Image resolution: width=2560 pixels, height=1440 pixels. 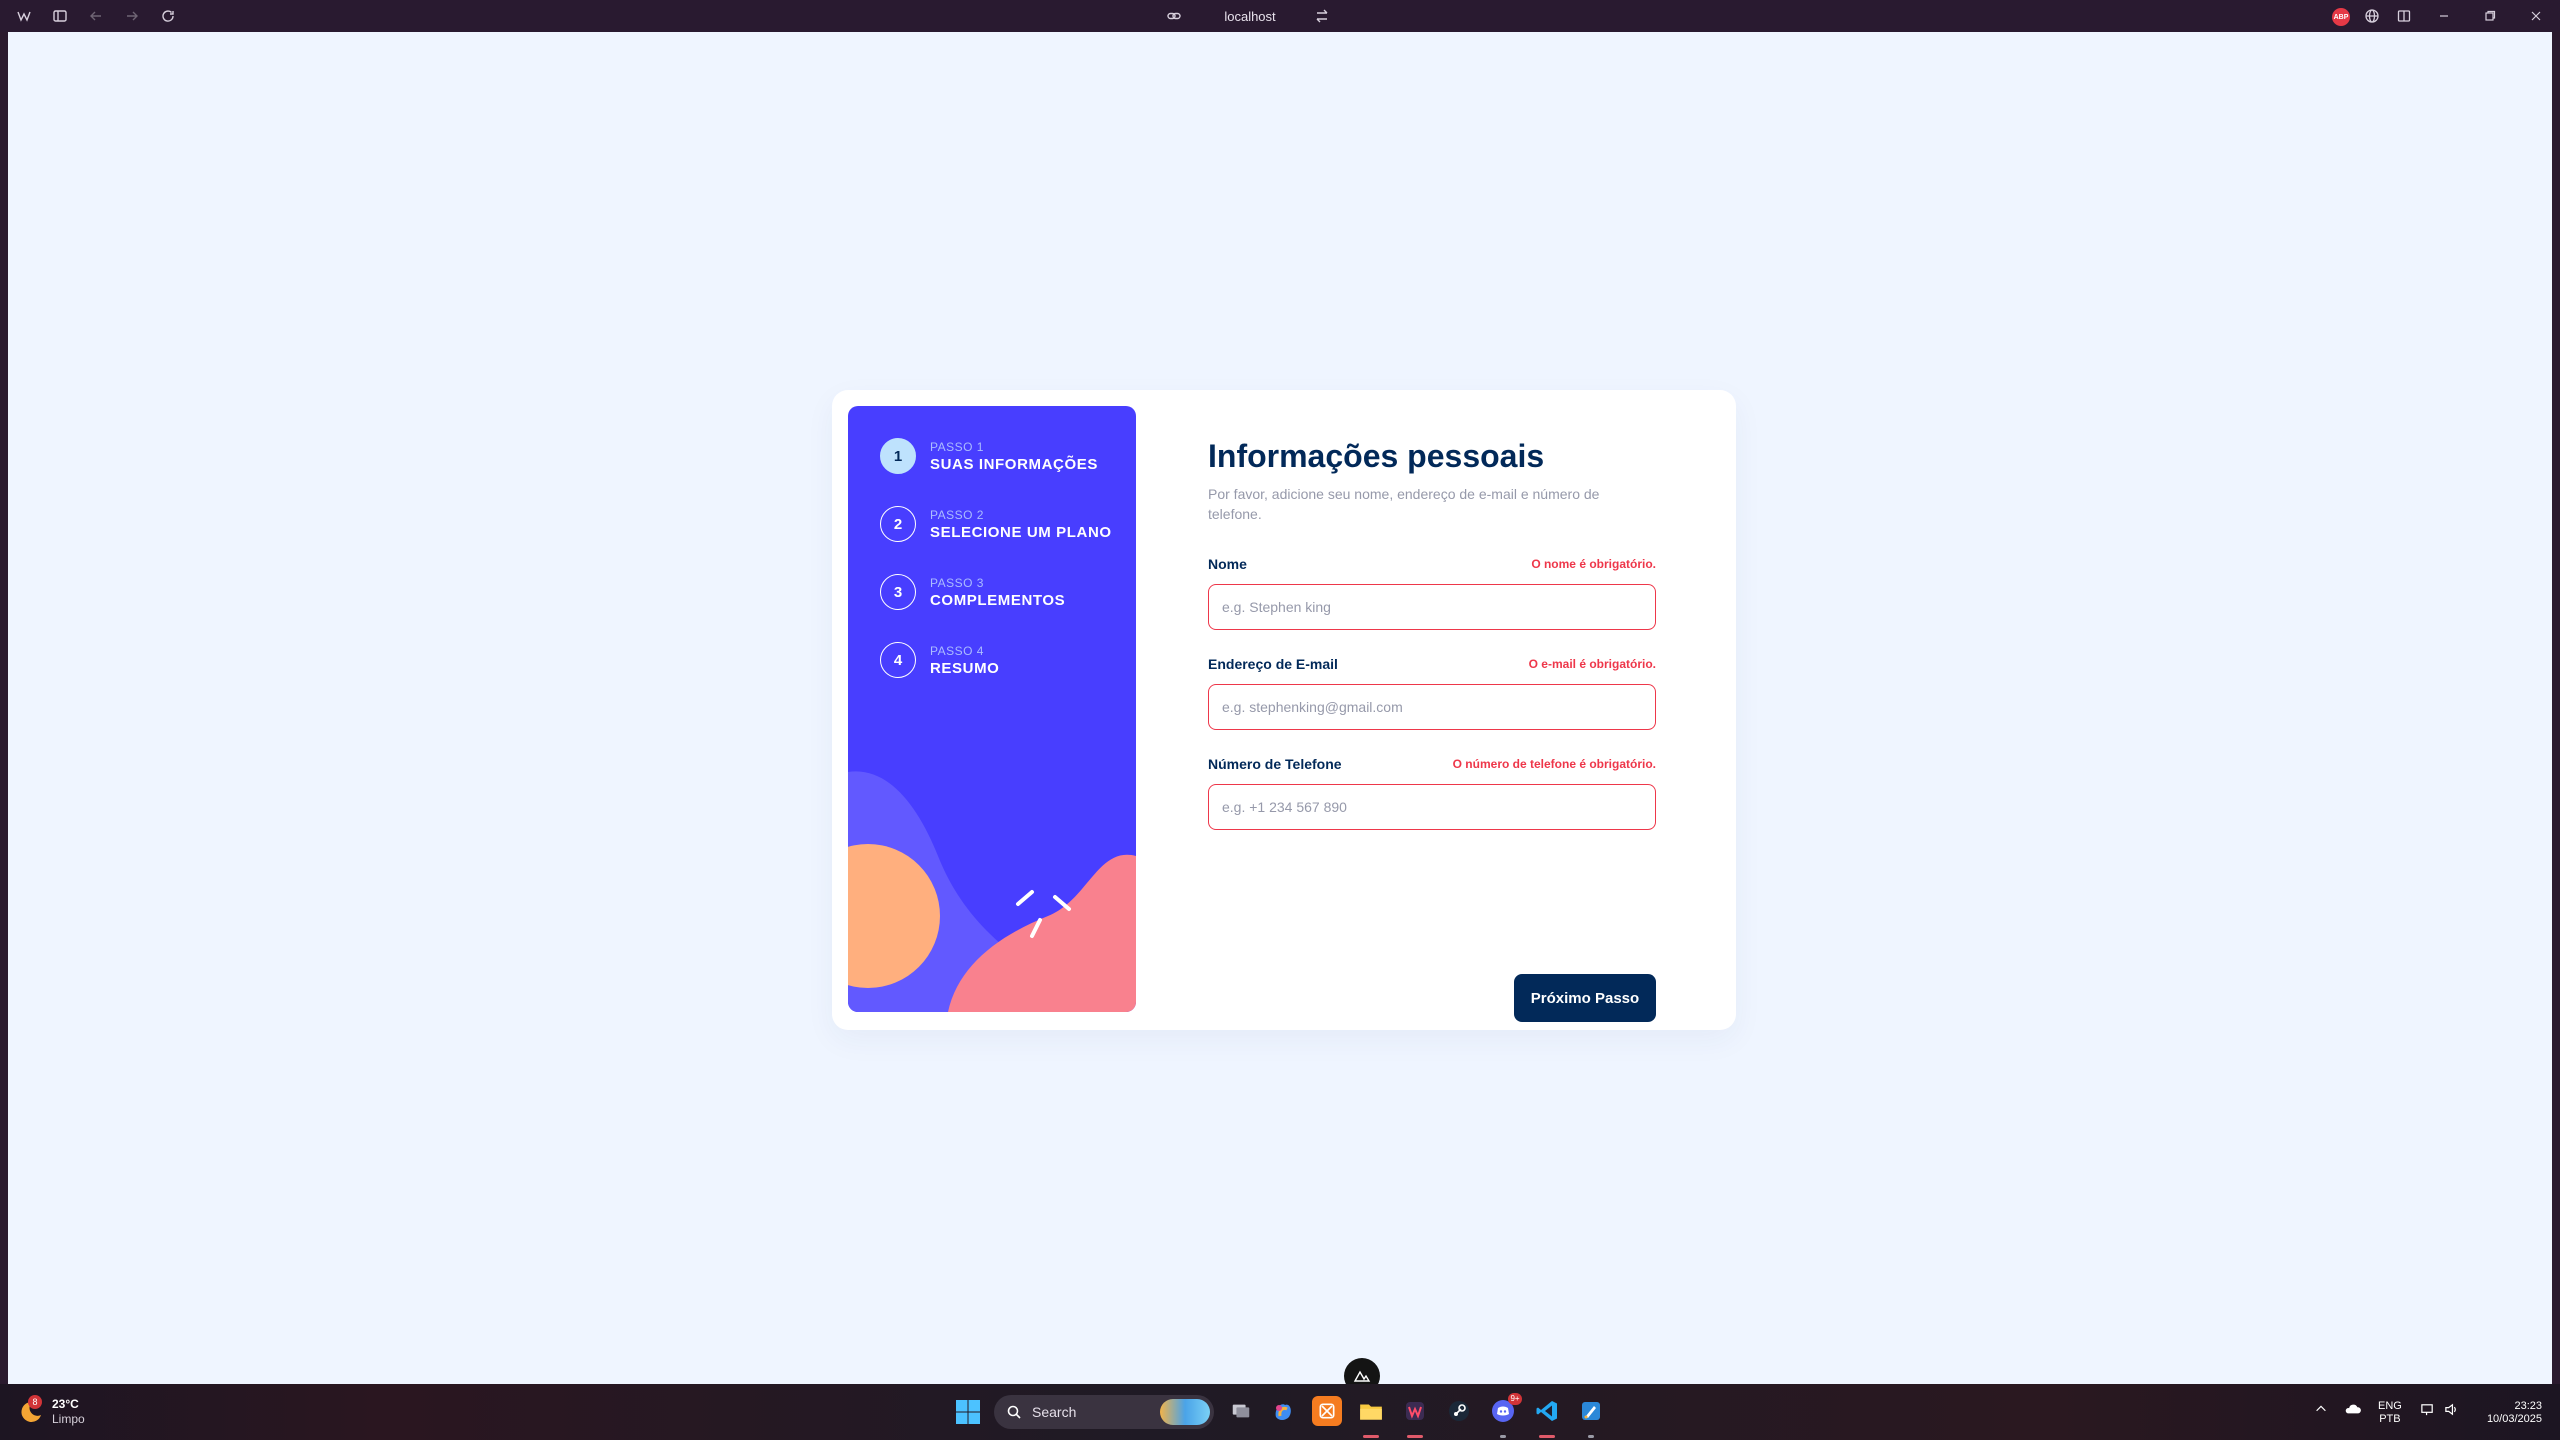 What do you see at coordinates (31, 1410) in the screenshot?
I see `moon-weather-icon: 8` at bounding box center [31, 1410].